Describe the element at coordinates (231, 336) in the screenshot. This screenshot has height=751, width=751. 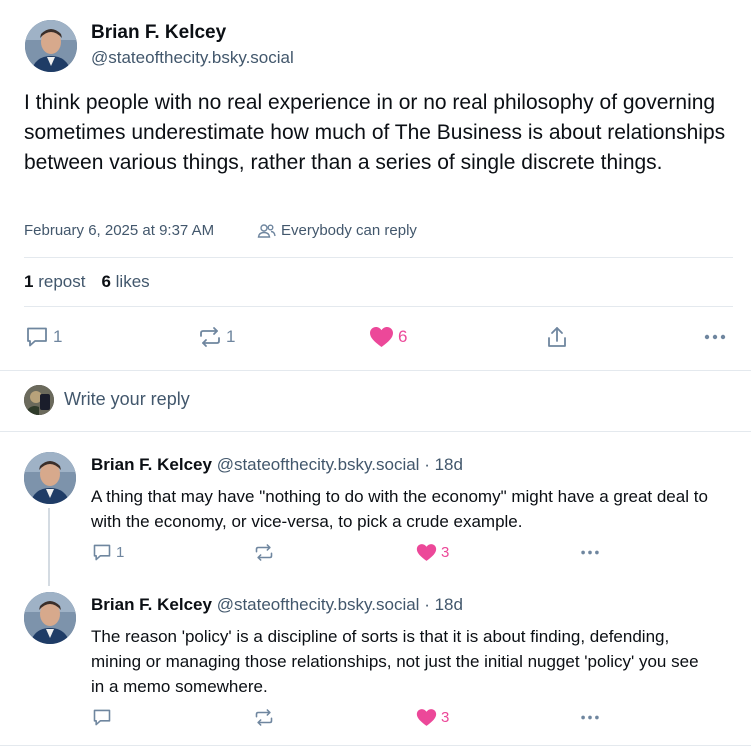
I see `repost-count: 1` at that location.